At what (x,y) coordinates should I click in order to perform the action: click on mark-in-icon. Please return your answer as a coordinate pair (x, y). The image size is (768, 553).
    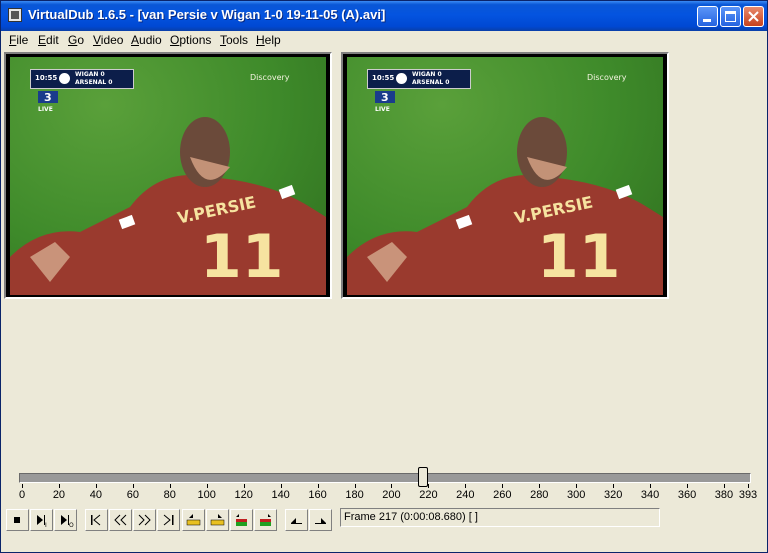
    Looking at the image, I should click on (296, 521).